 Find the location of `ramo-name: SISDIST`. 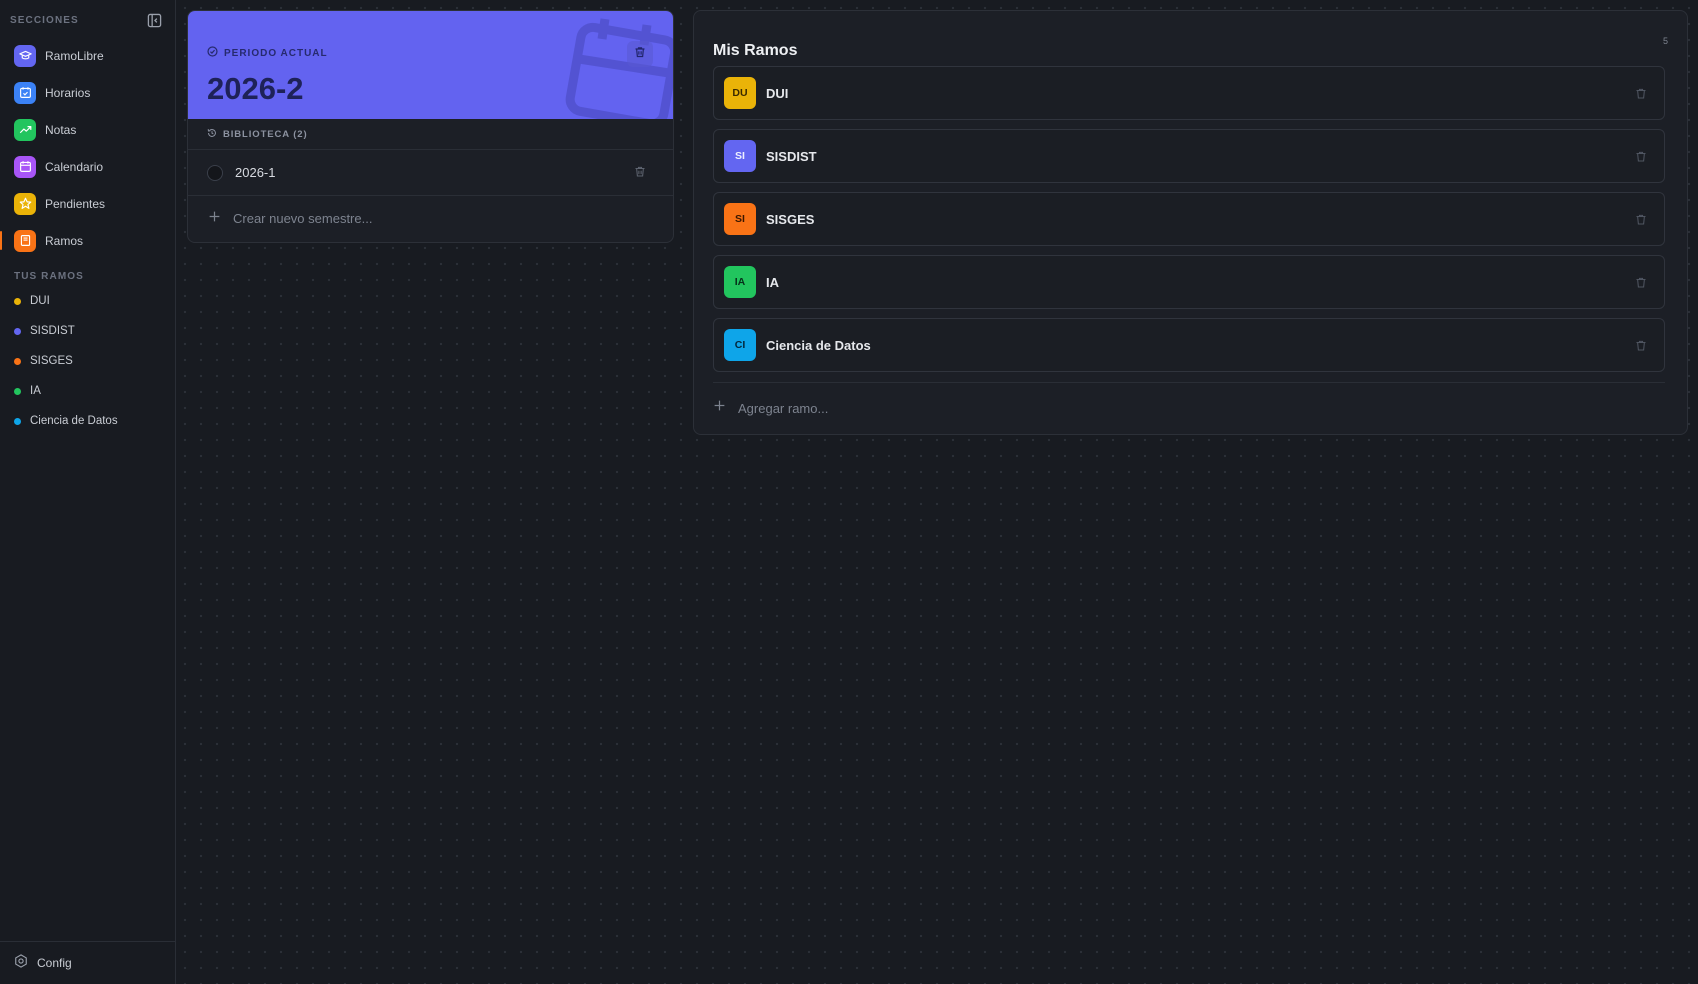

ramo-name: SISDIST is located at coordinates (791, 156).